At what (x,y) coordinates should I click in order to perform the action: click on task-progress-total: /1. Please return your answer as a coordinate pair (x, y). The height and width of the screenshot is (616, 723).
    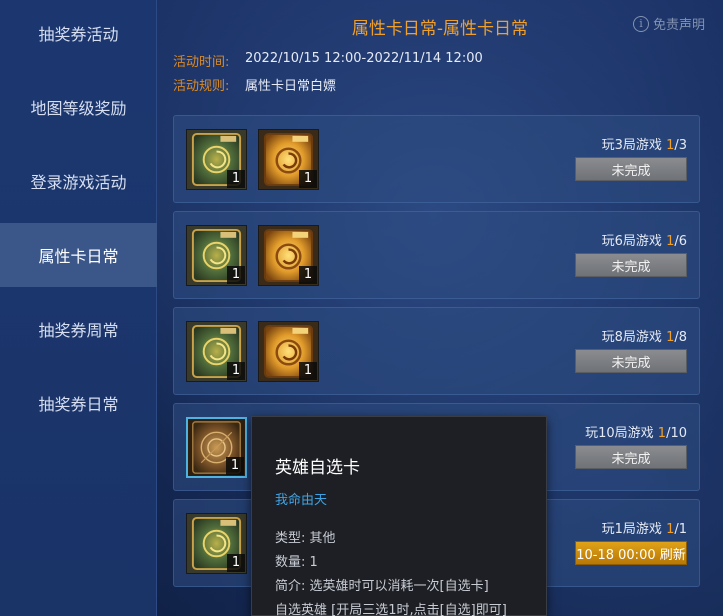
    Looking at the image, I should click on (680, 529).